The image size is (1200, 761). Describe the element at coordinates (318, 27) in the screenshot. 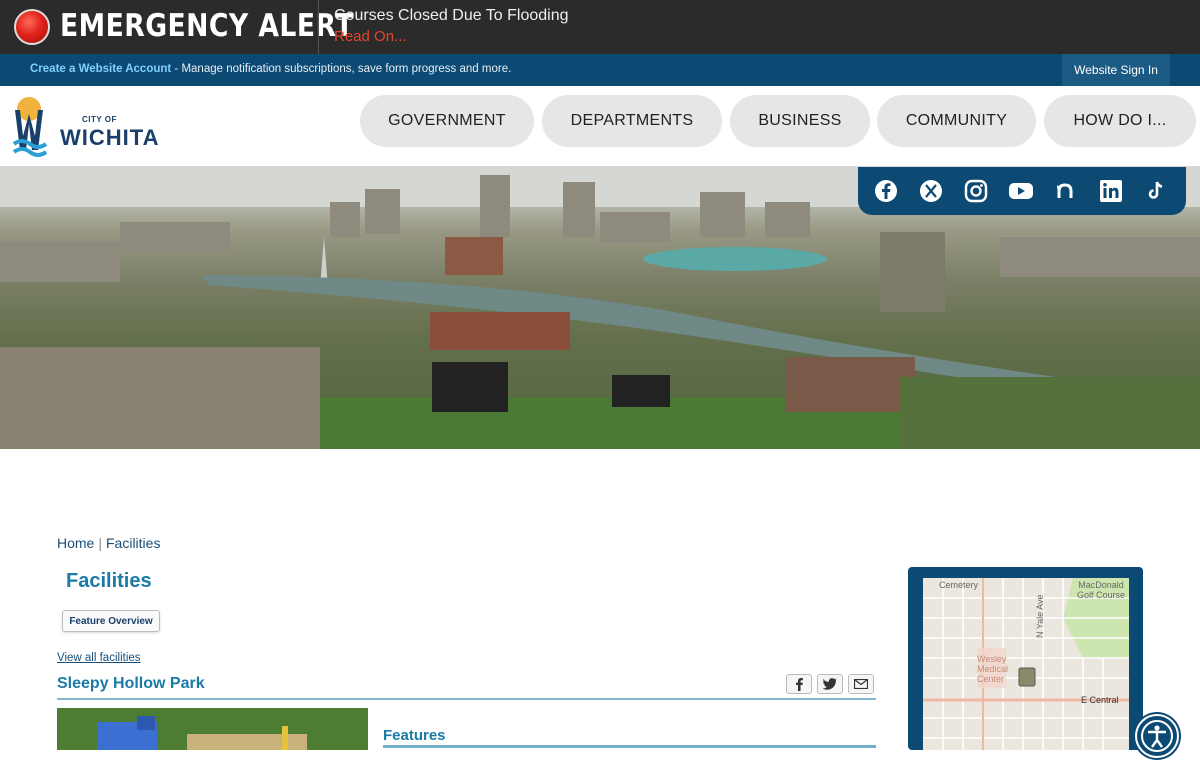

I see `alert-divider` at that location.